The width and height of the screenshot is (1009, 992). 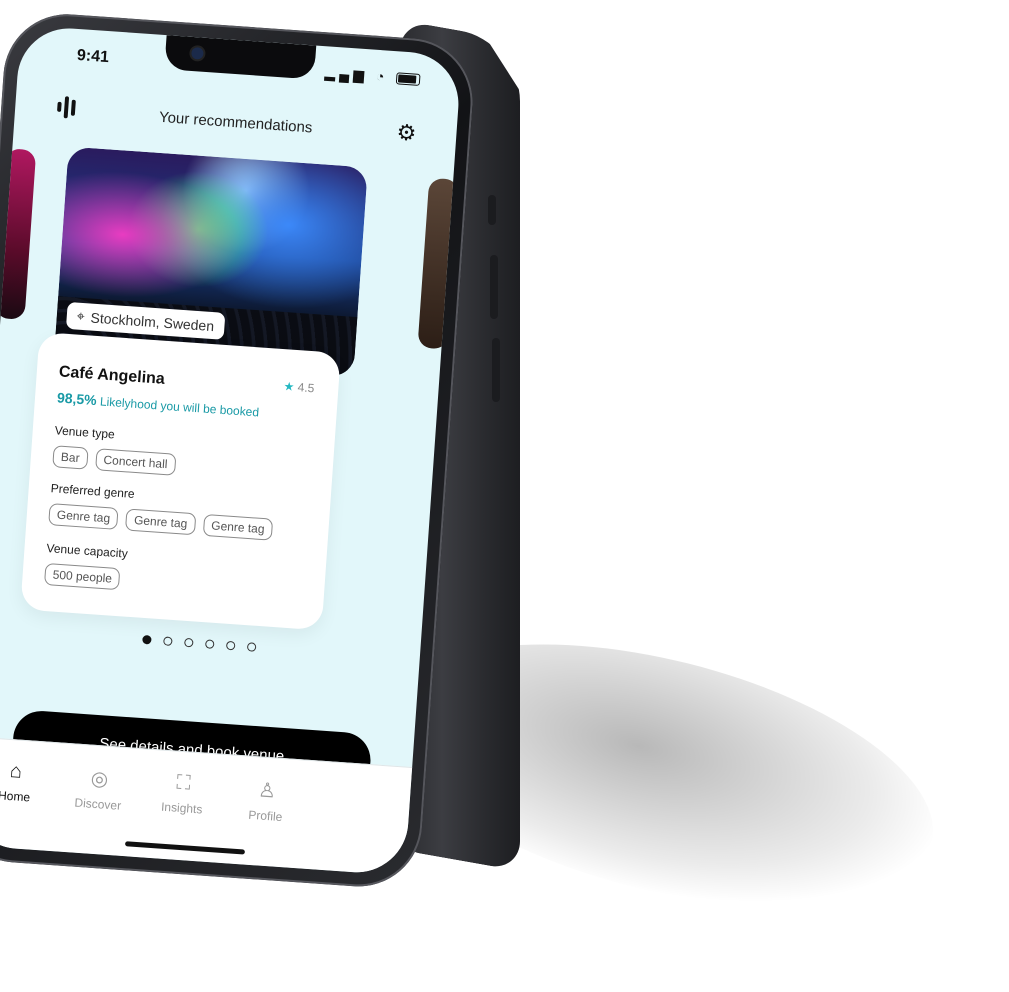 What do you see at coordinates (372, 76) in the screenshot?
I see `status-icons: ▂▄▆ ◔` at bounding box center [372, 76].